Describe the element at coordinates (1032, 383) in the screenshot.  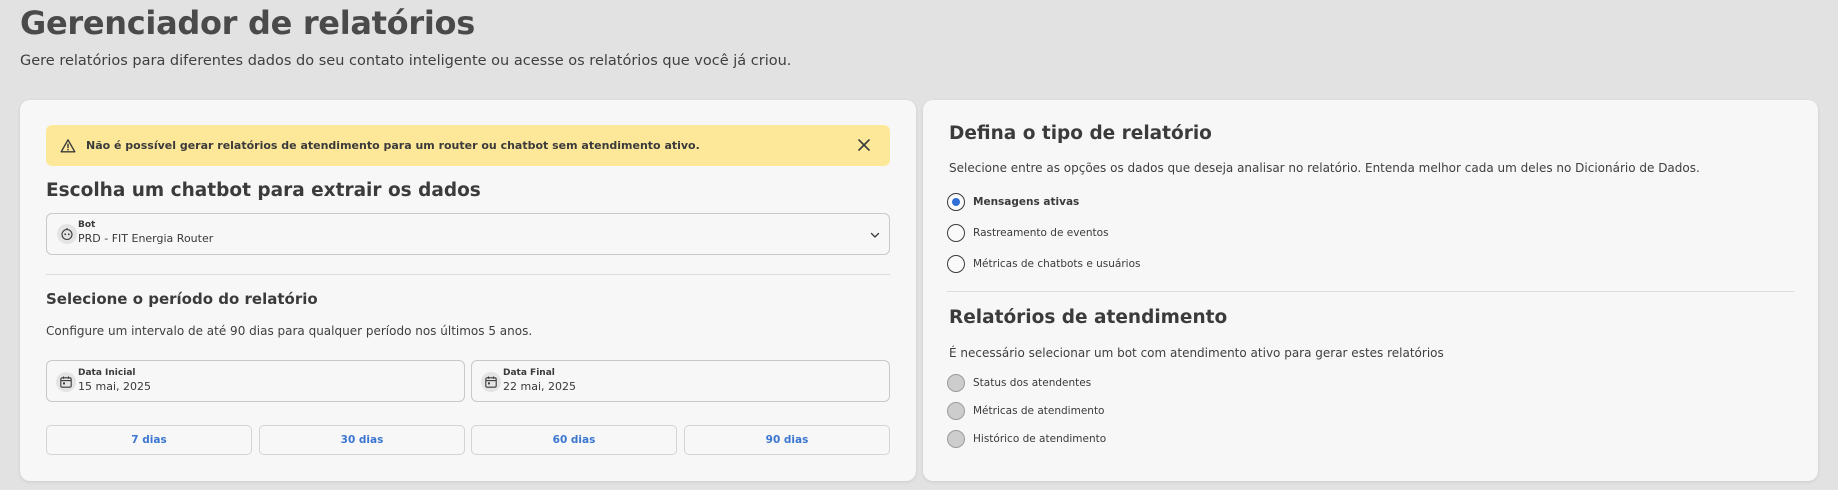
I see `radio-label: Status dos atendentes` at that location.